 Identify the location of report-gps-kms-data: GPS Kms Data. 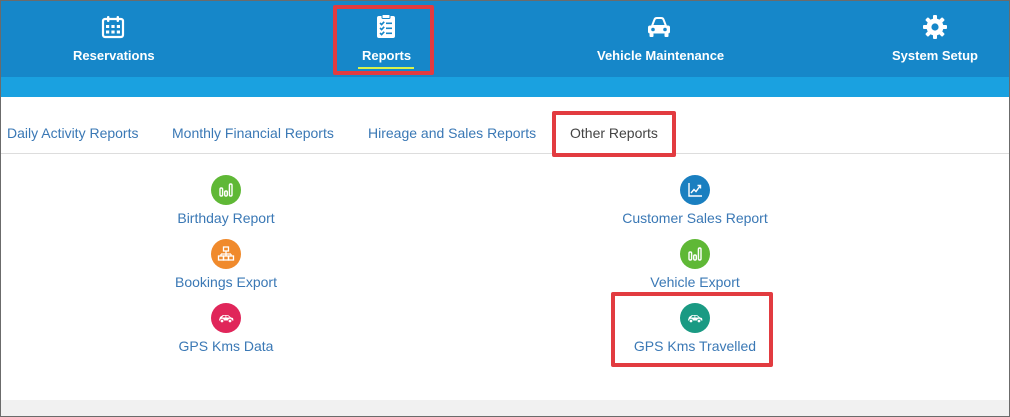
(226, 328).